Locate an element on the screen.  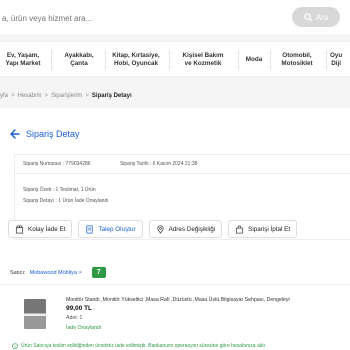
top-search-bar: Ara is located at coordinates (175, 17).